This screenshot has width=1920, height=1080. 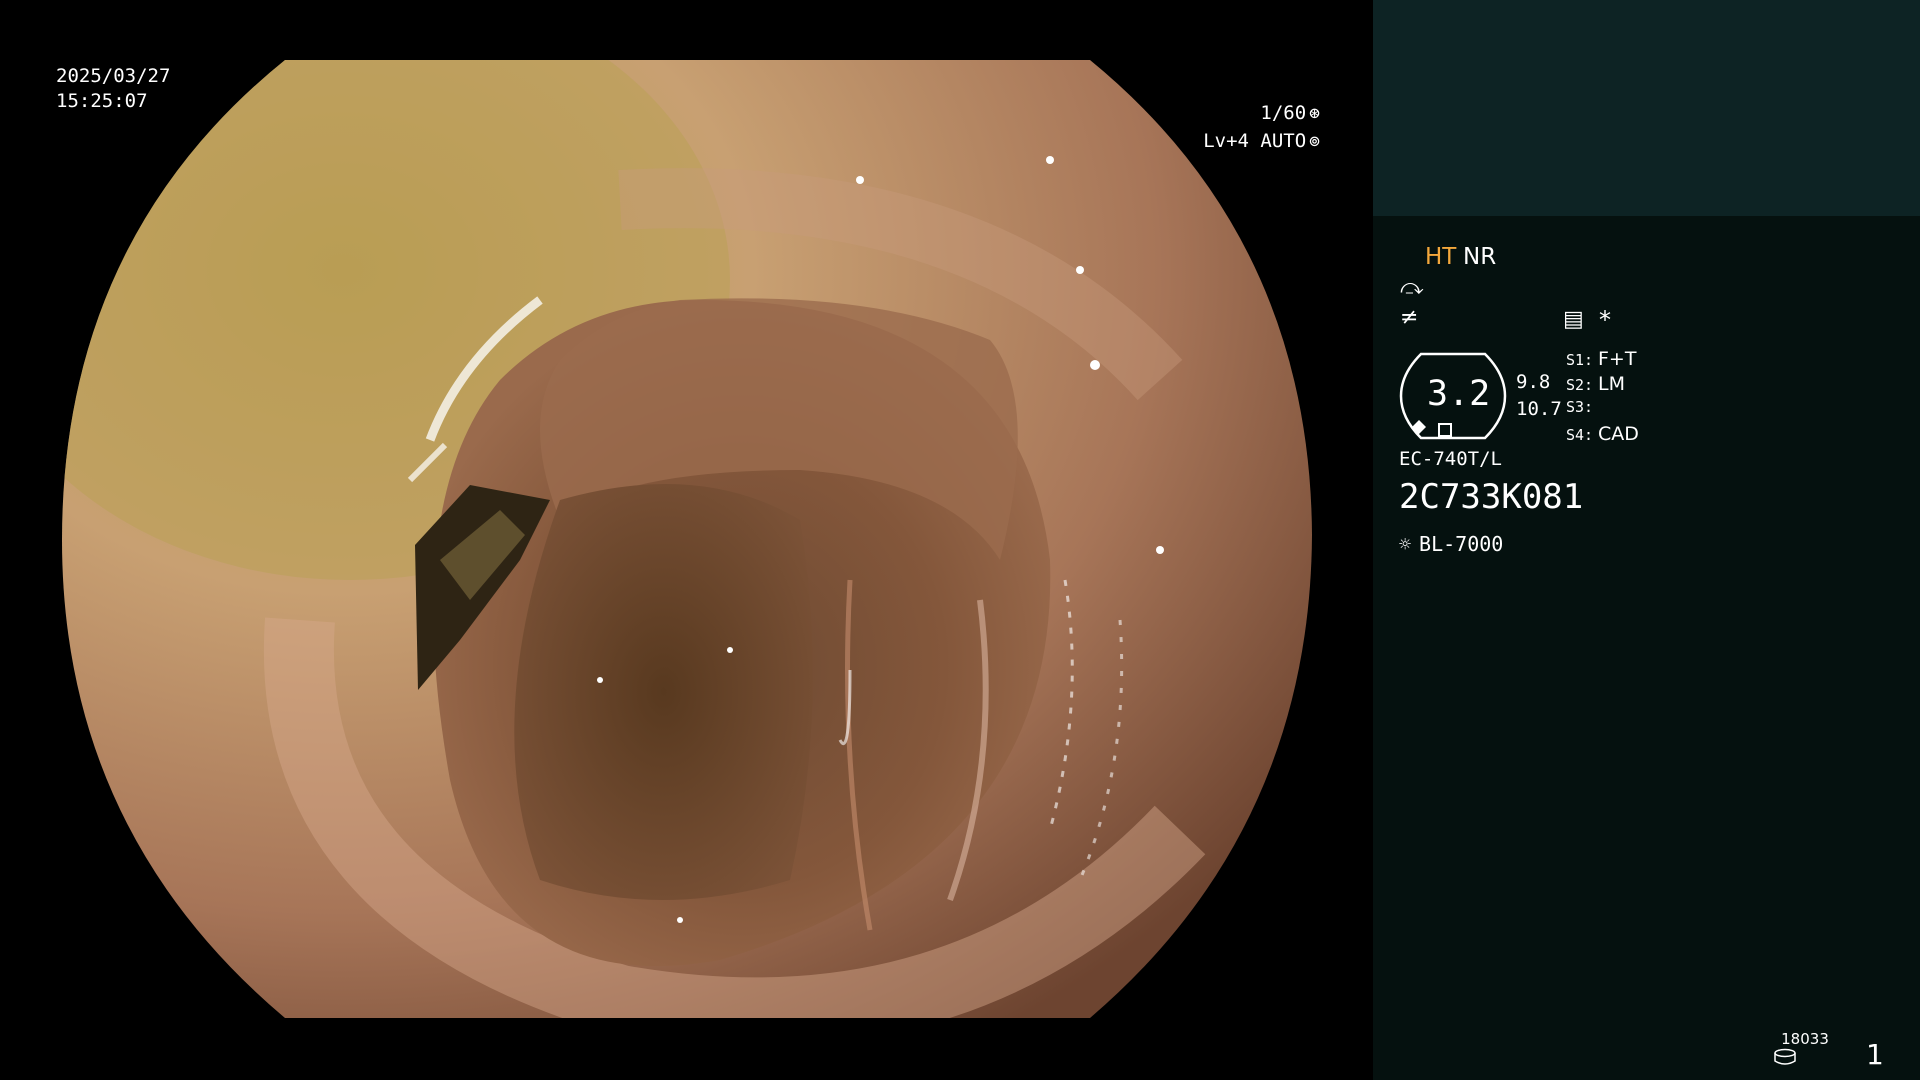 I want to click on slot-key: S4:, so click(x=1580, y=435).